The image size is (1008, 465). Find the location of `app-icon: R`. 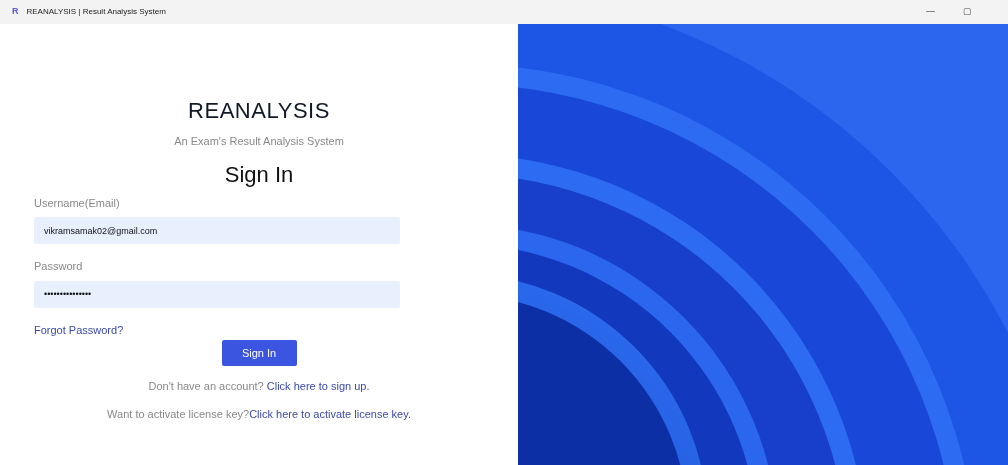

app-icon: R is located at coordinates (15, 12).